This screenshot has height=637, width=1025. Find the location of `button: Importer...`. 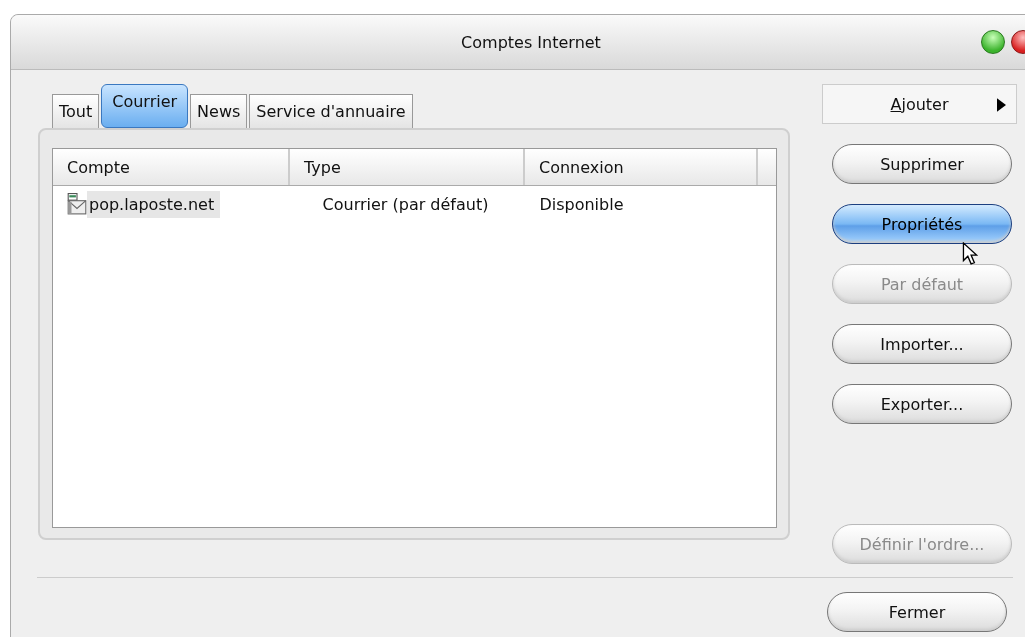

button: Importer... is located at coordinates (922, 344).